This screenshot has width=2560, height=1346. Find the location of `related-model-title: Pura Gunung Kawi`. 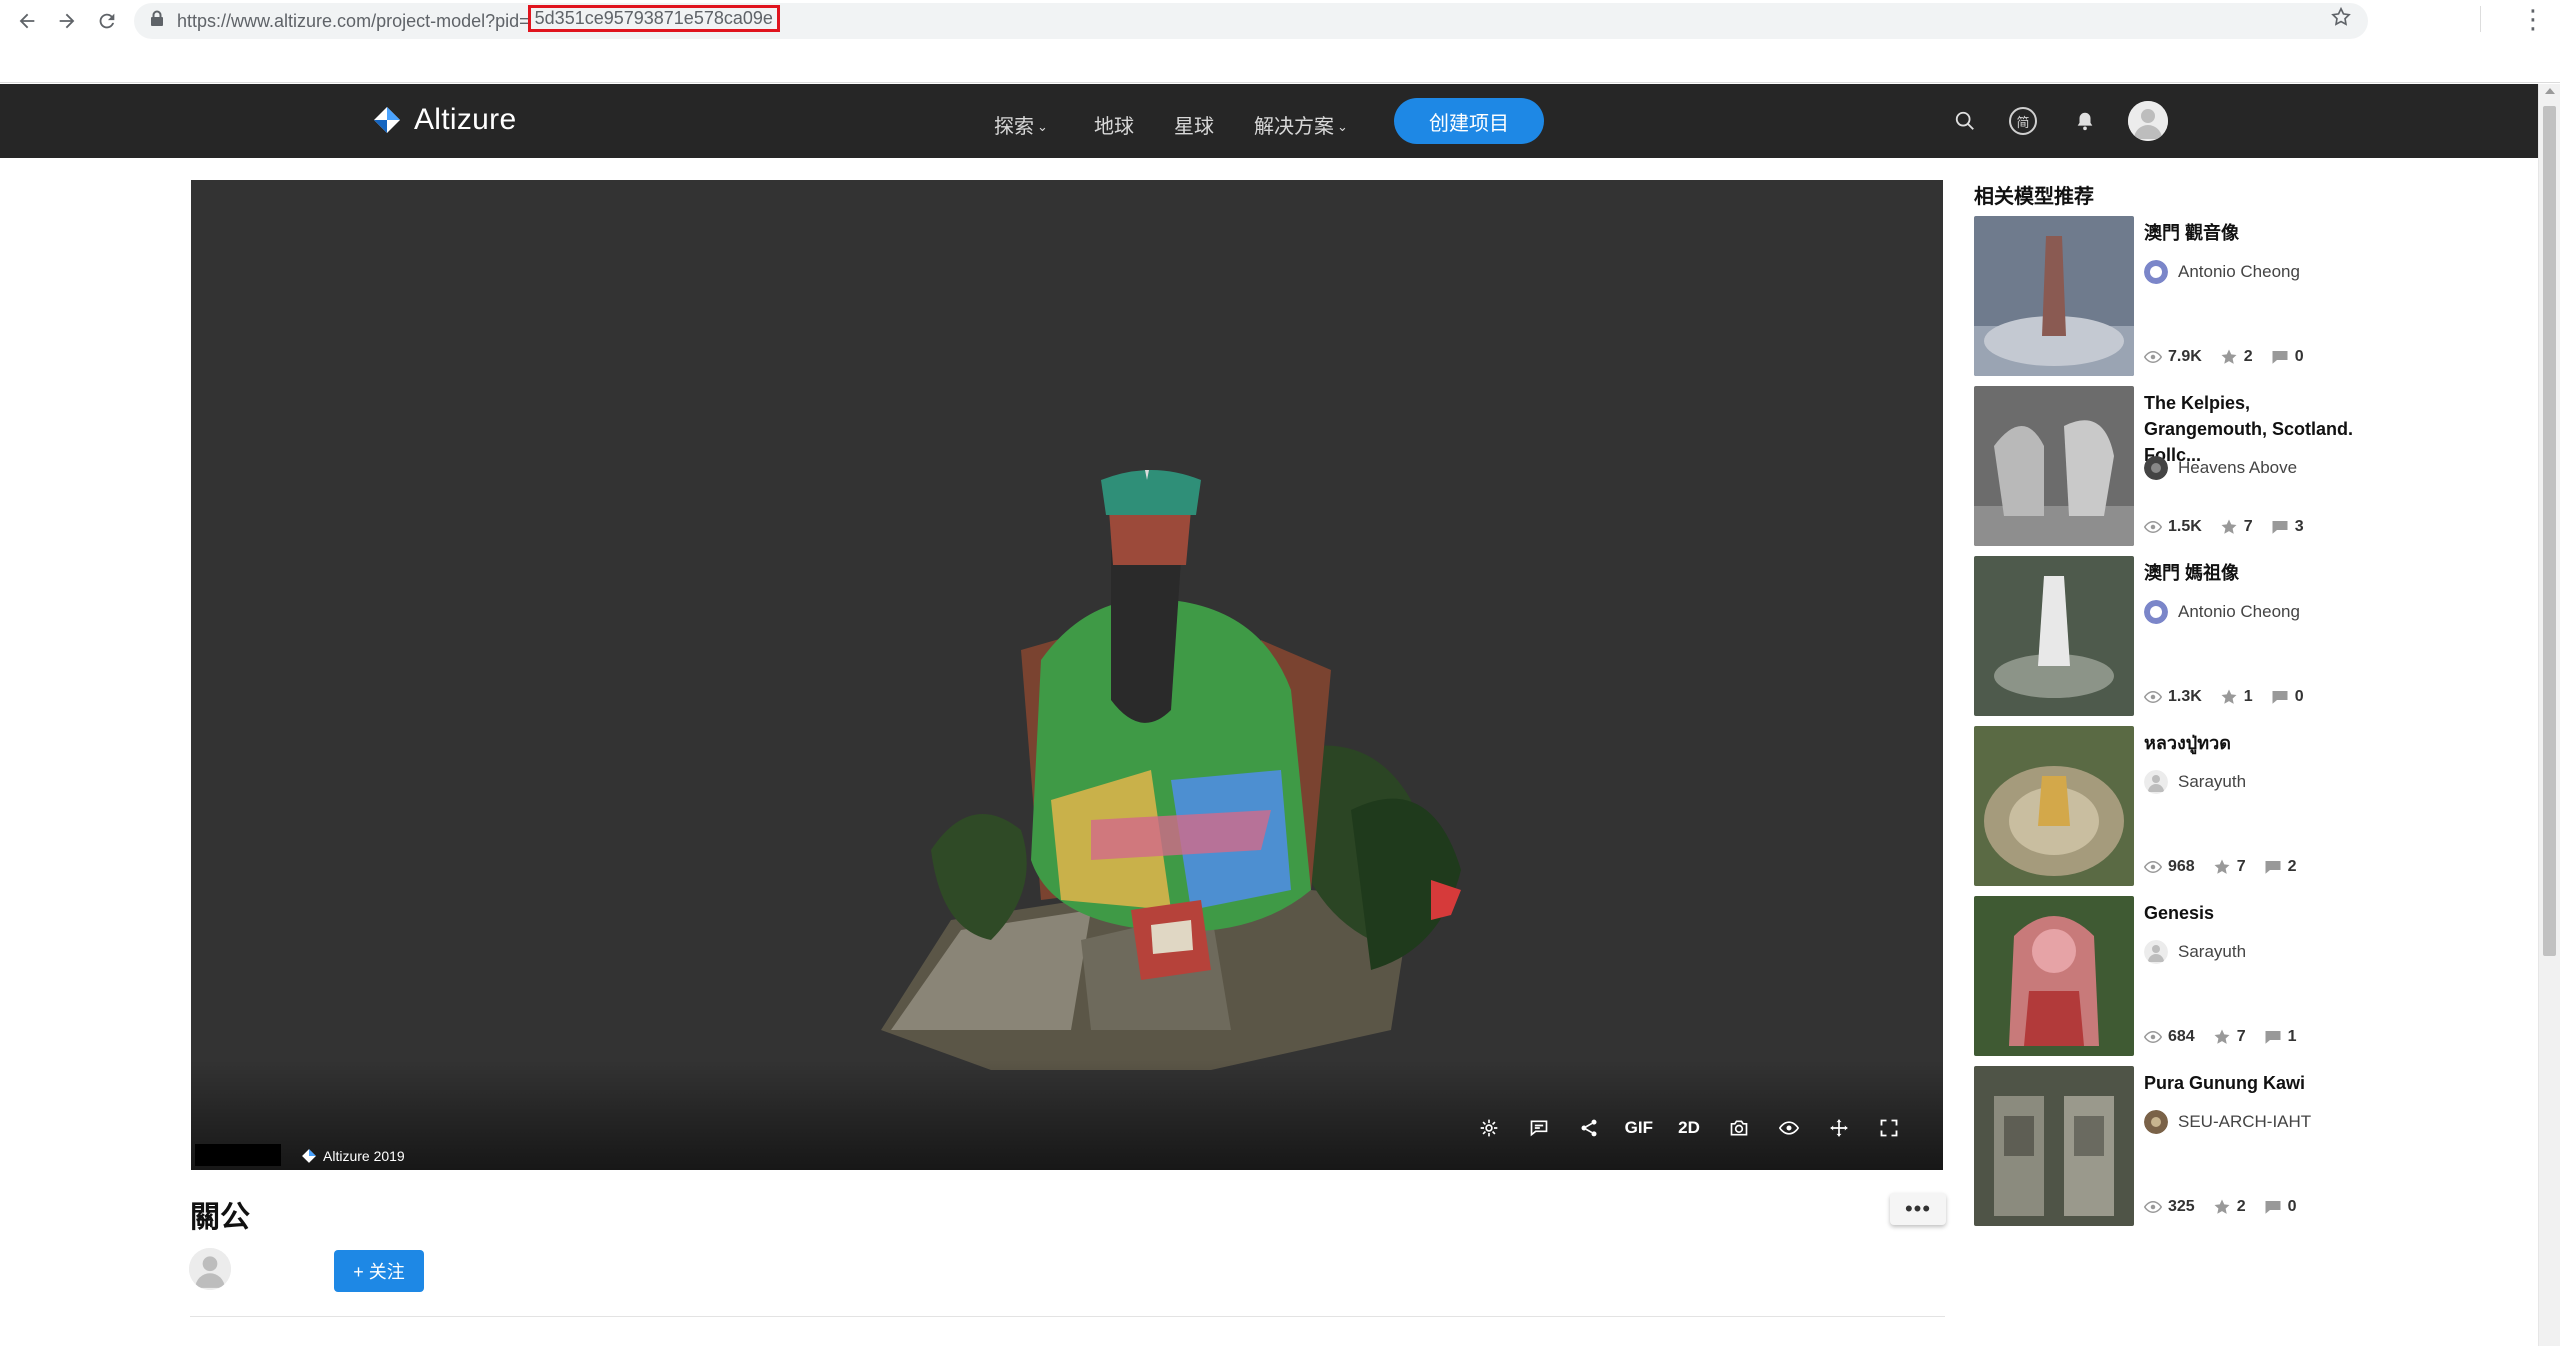

related-model-title: Pura Gunung Kawi is located at coordinates (2249, 1083).